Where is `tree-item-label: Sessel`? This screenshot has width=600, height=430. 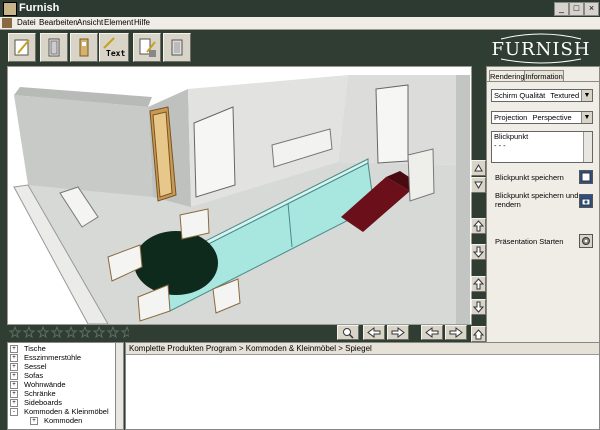 tree-item-label: Sessel is located at coordinates (35, 366).